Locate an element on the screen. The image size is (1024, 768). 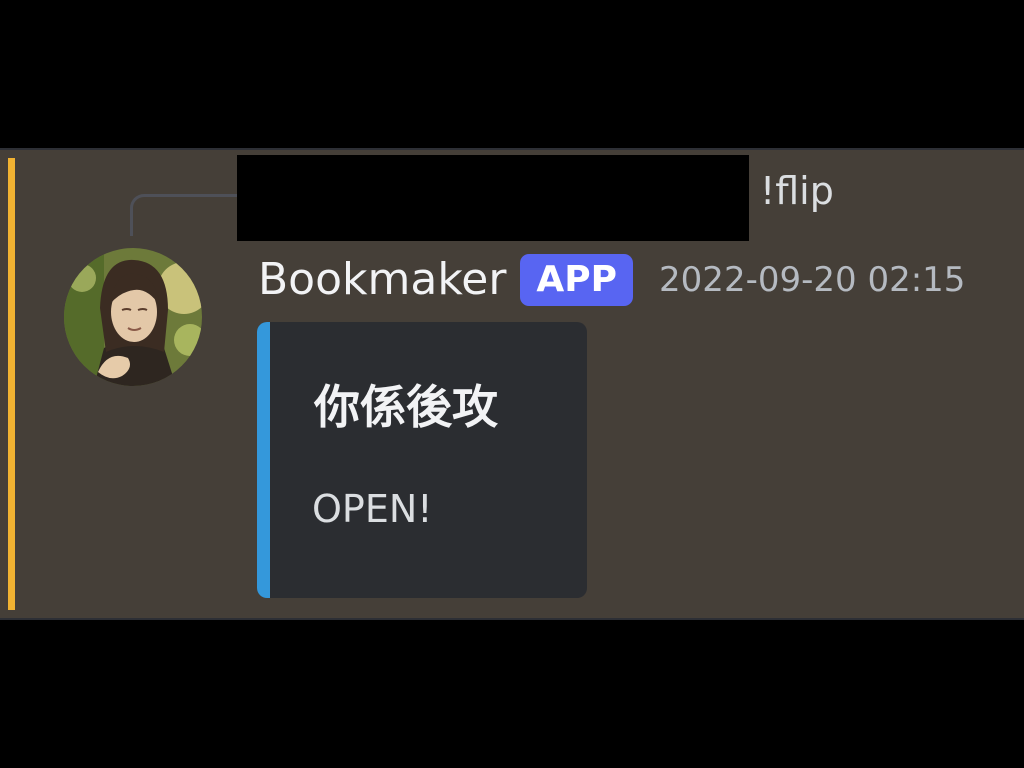
reply-spine is located at coordinates (185, 215).